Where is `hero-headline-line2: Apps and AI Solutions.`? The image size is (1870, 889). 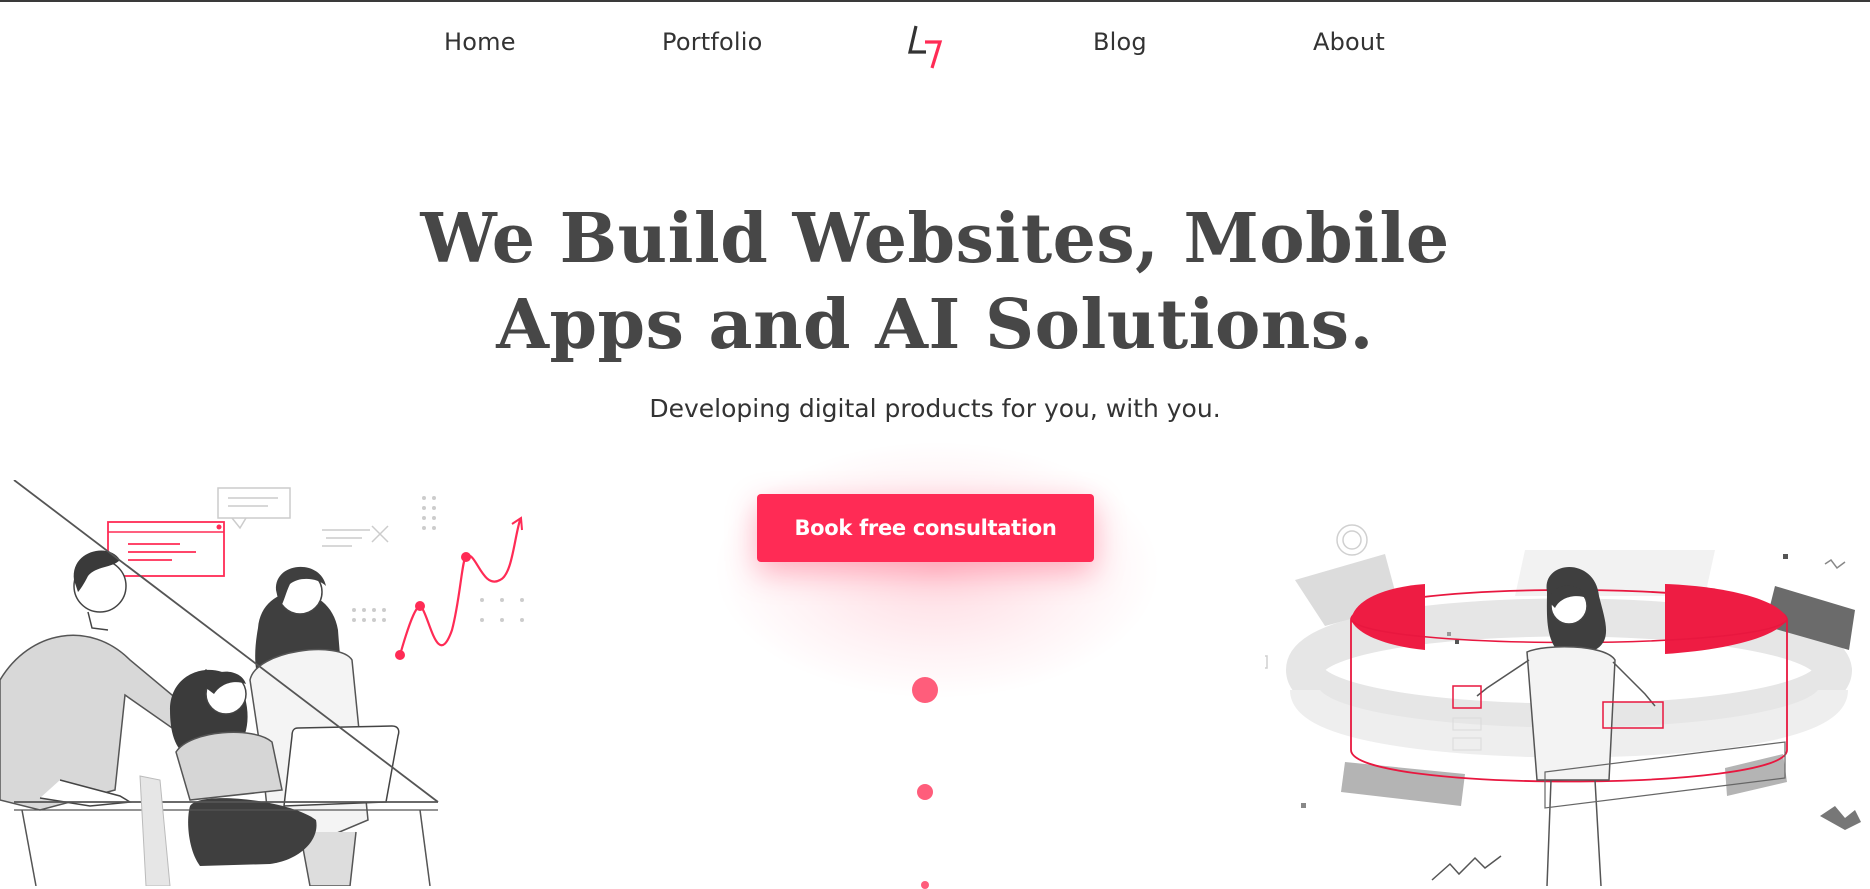 hero-headline-line2: Apps and AI Solutions. is located at coordinates (935, 325).